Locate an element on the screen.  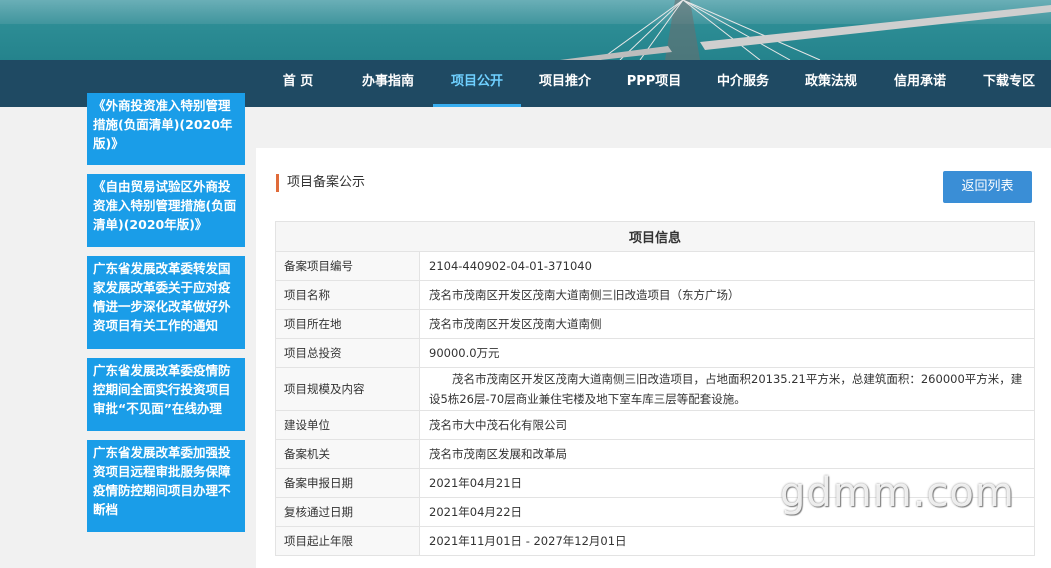
row-value: 茂名市大中茂石化有限公司 is located at coordinates (727, 425).